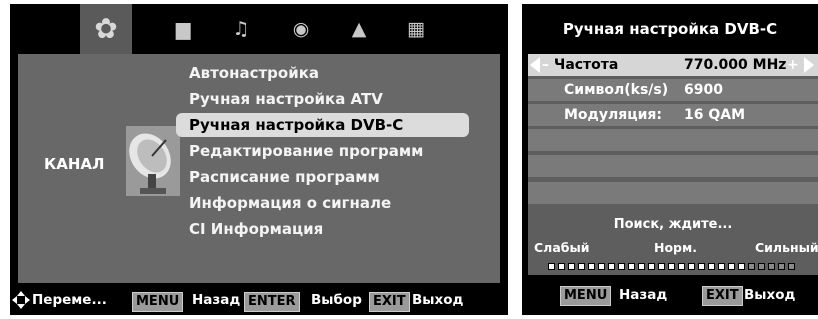 The image size is (818, 319). What do you see at coordinates (616, 90) in the screenshot?
I see `symbol-rate-label: Символ(ks/s)` at bounding box center [616, 90].